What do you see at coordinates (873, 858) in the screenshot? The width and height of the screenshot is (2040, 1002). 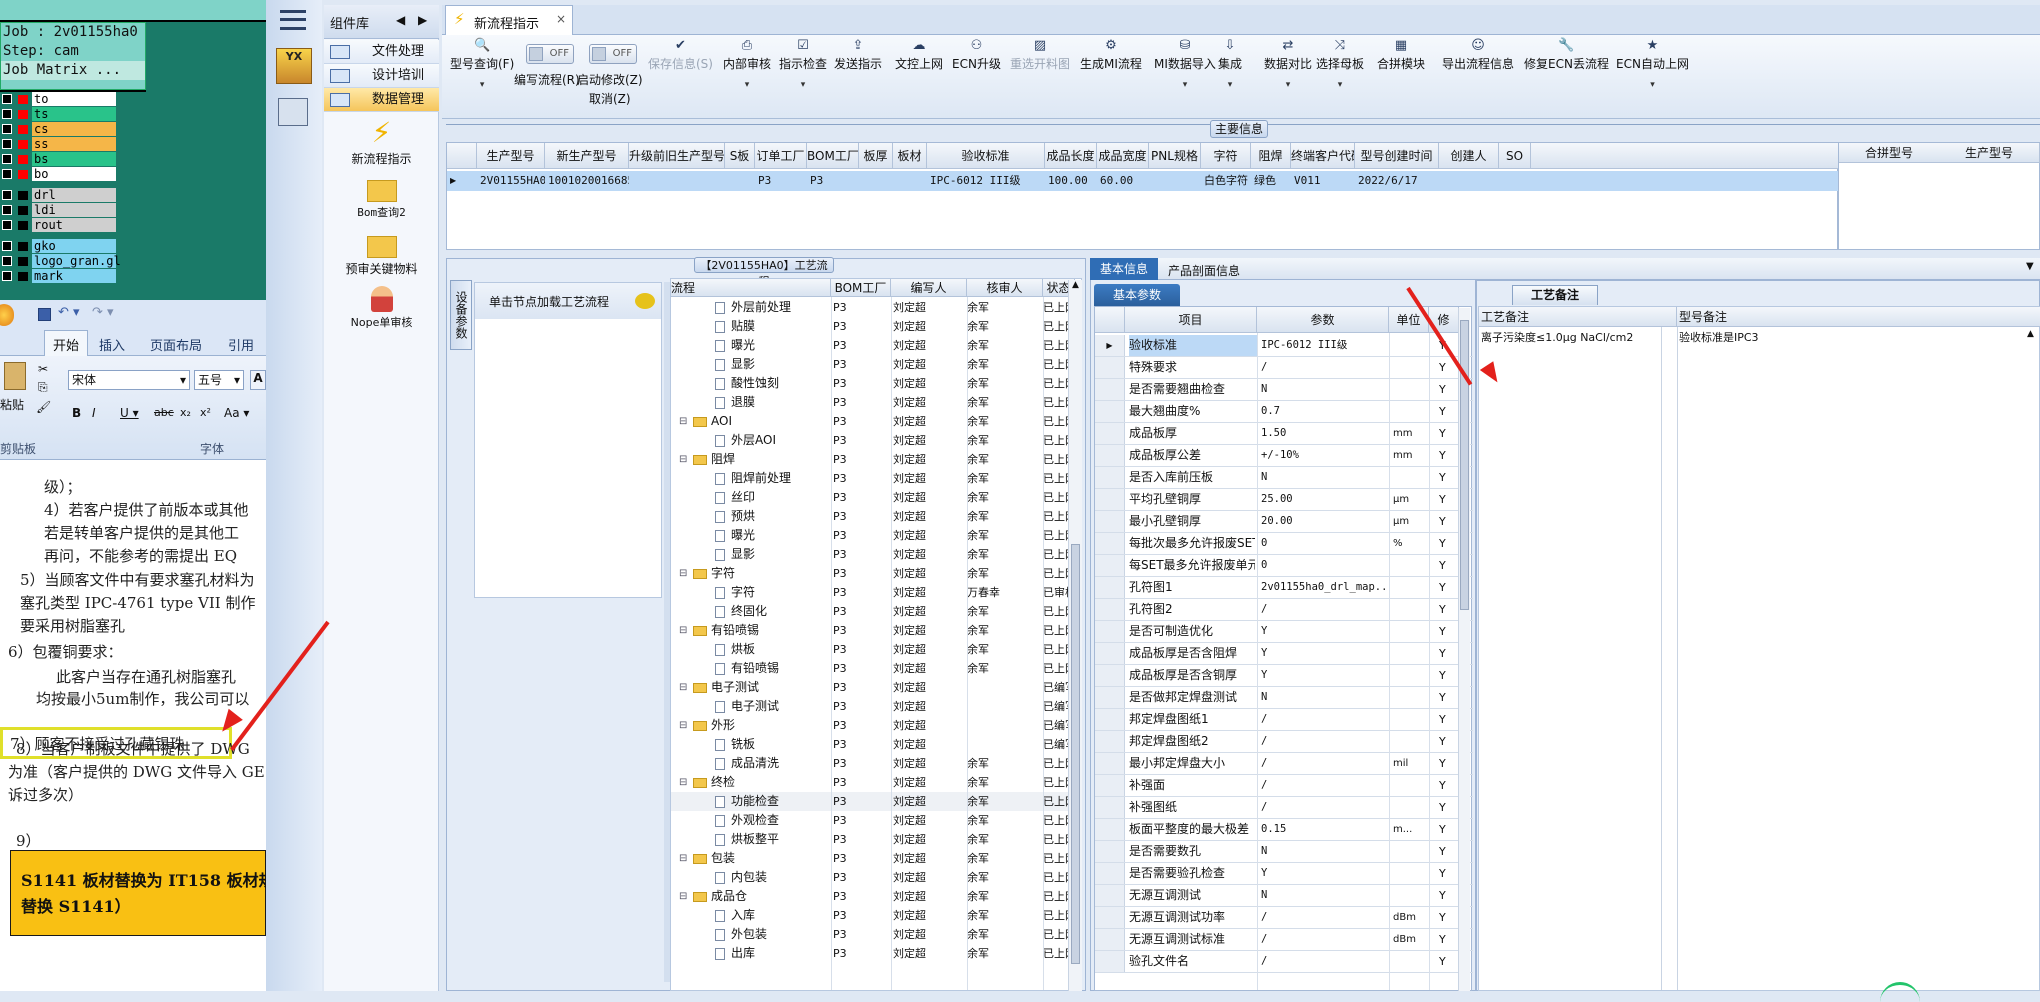 I see `tree-folder-row: 包装 ⊟ P3 刘定超 余军 已上网` at bounding box center [873, 858].